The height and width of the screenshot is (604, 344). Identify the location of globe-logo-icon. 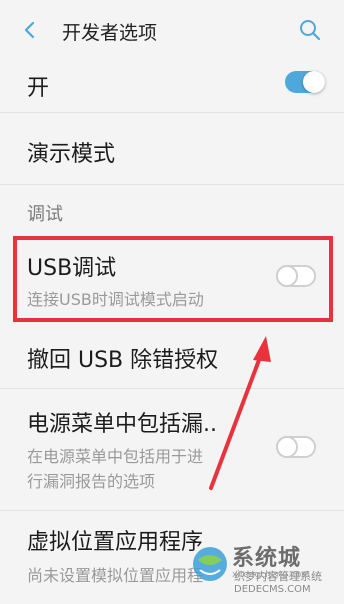
(210, 564).